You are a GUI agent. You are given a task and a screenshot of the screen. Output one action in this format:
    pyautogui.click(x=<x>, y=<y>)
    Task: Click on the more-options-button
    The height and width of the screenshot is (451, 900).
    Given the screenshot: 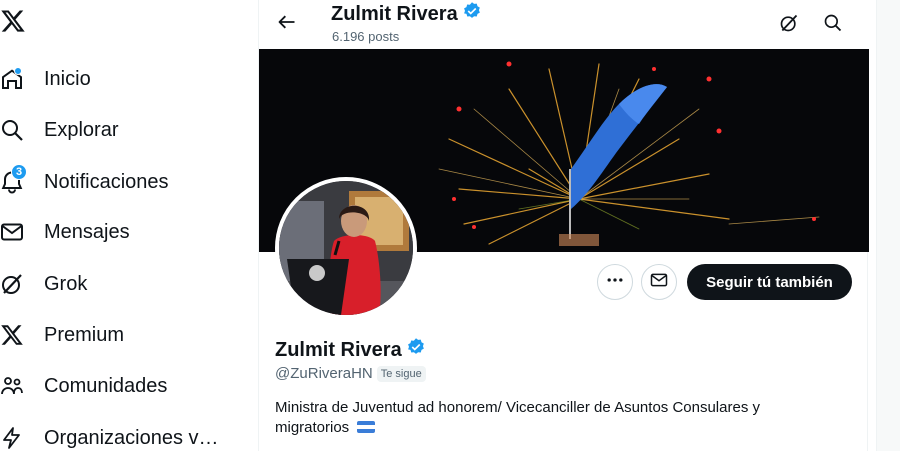 What is the action you would take?
    pyautogui.click(x=615, y=282)
    